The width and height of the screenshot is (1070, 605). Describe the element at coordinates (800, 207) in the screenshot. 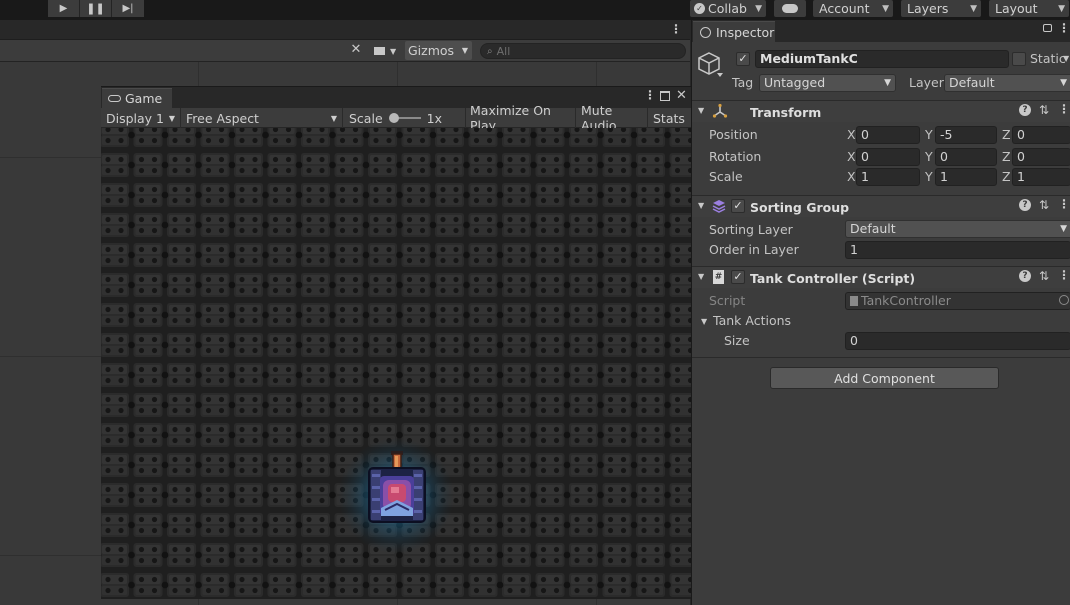

I see `sorting-group-title: Sorting Group` at that location.